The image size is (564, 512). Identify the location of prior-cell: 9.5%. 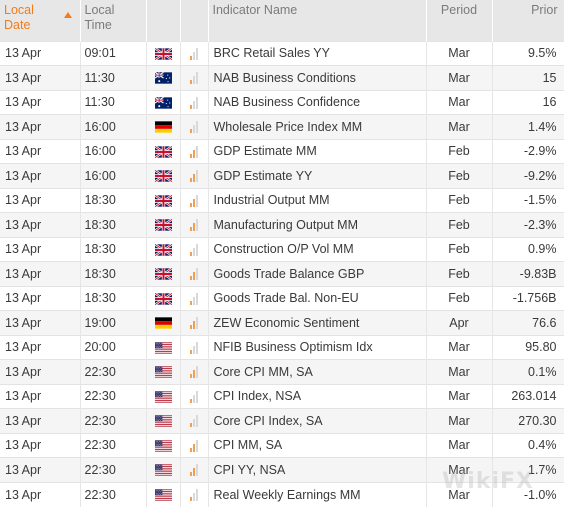
(528, 53).